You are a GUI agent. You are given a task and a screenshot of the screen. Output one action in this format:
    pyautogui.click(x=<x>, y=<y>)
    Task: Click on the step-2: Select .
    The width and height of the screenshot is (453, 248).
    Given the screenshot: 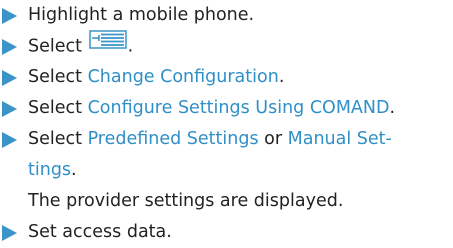 What is the action you would take?
    pyautogui.click(x=226, y=45)
    